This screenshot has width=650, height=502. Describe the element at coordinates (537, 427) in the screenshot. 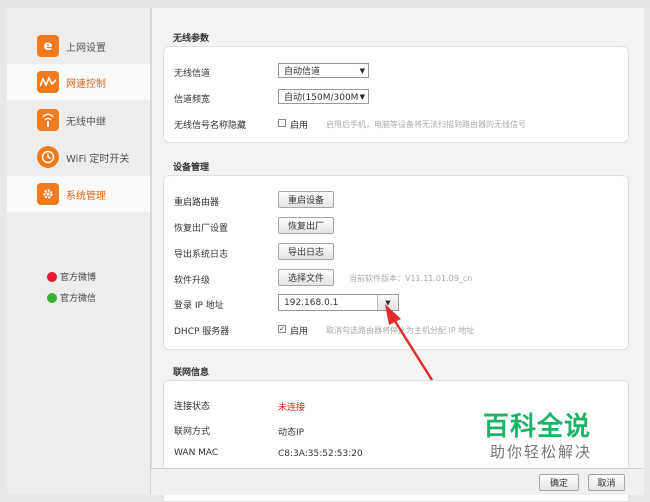

I see `watermark-title: 百科全说` at that location.